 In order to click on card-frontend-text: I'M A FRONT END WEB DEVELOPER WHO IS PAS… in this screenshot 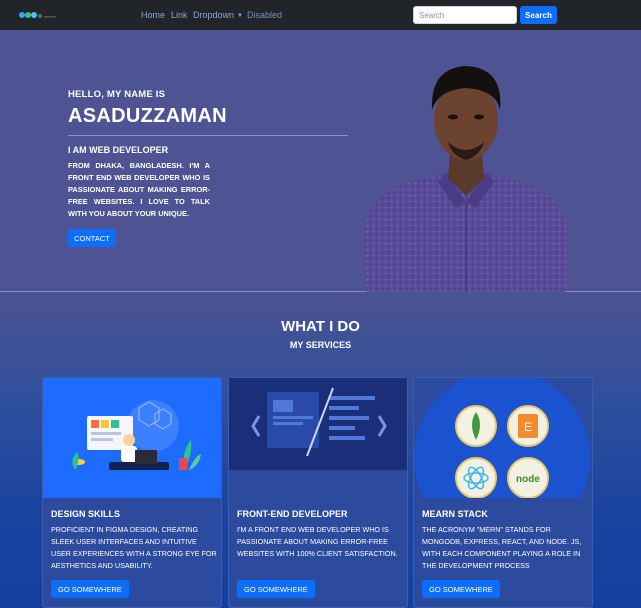, I will do `click(317, 541)`.